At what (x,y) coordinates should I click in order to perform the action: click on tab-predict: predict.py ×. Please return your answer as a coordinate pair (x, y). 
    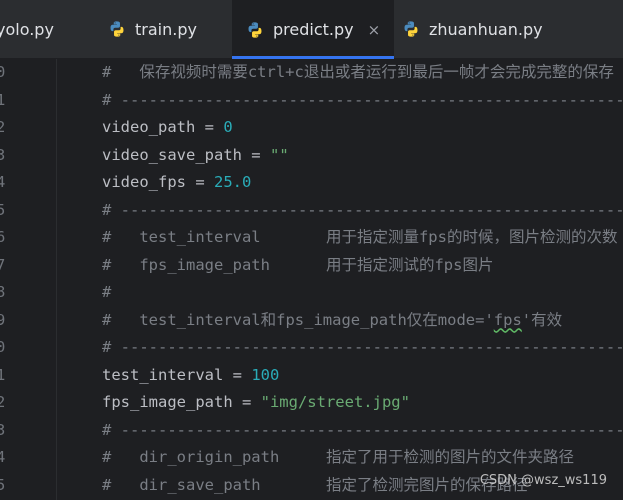
    Looking at the image, I should click on (313, 29).